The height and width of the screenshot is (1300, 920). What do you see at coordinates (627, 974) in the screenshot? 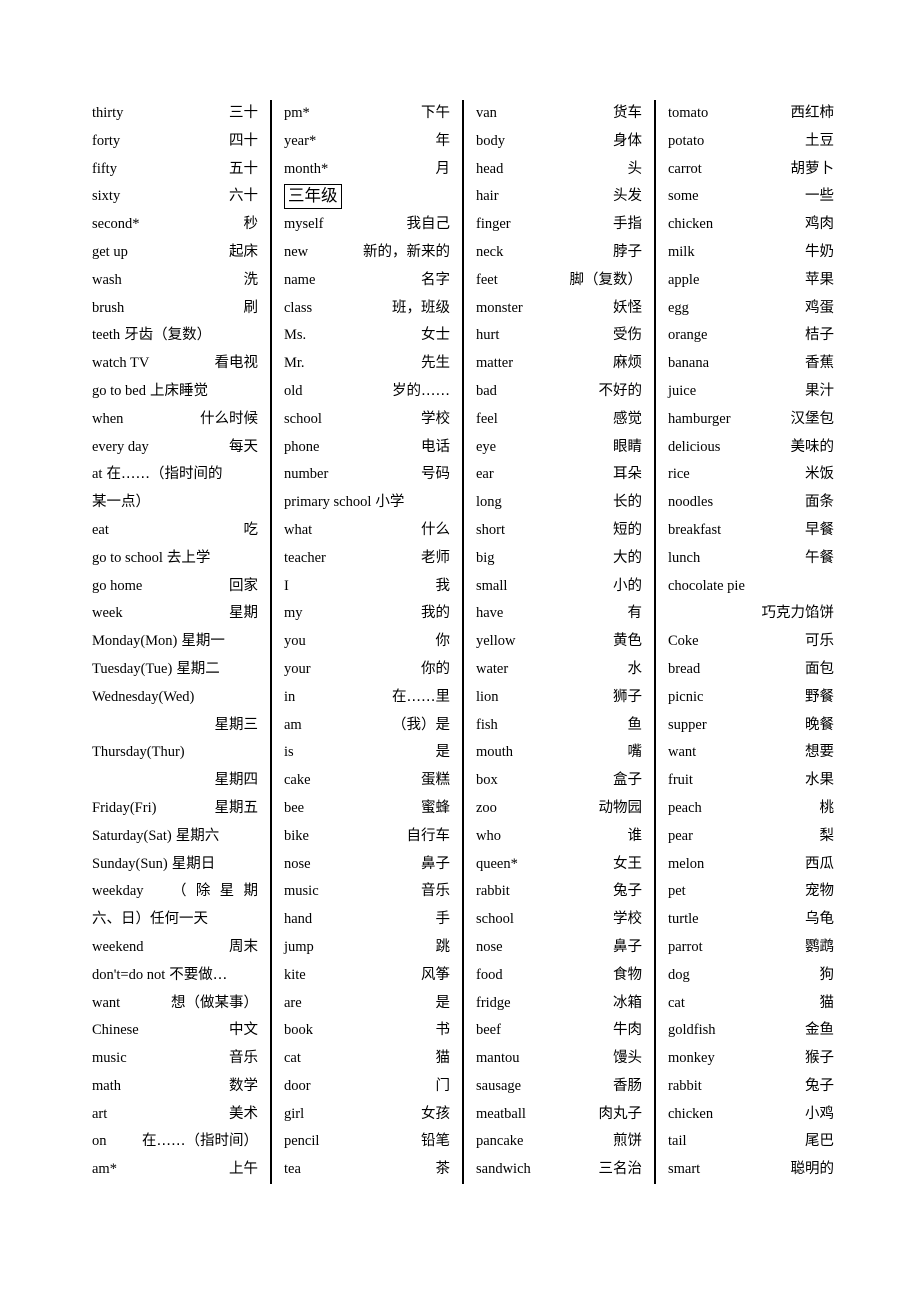
I see `vocab-gloss-zh: 食物` at bounding box center [627, 974].